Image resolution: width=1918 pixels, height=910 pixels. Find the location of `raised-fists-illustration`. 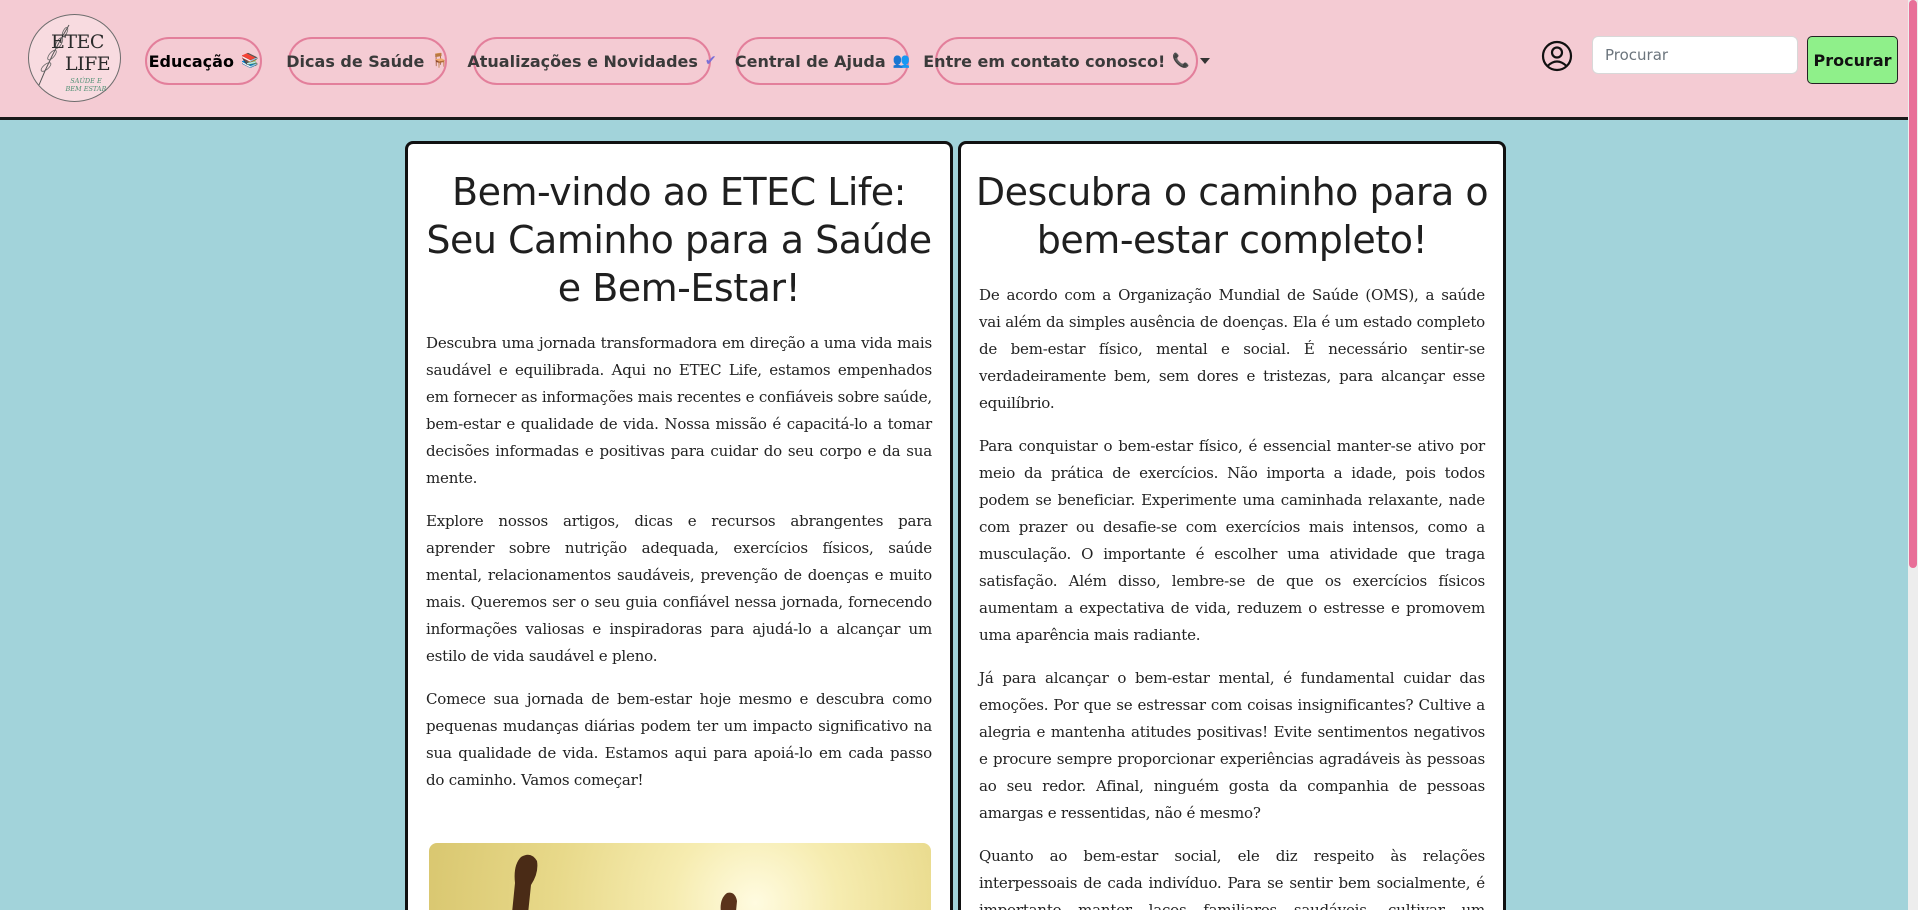

raised-fists-illustration is located at coordinates (624, 882).